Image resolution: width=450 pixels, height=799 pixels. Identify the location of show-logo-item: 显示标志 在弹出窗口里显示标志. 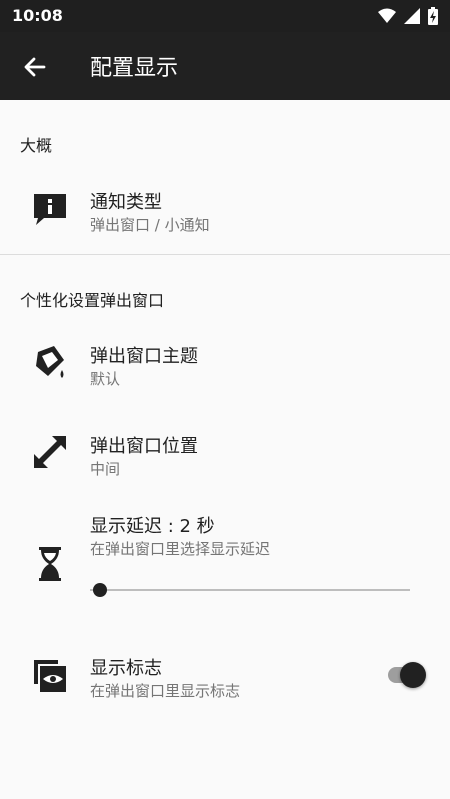
(225, 678).